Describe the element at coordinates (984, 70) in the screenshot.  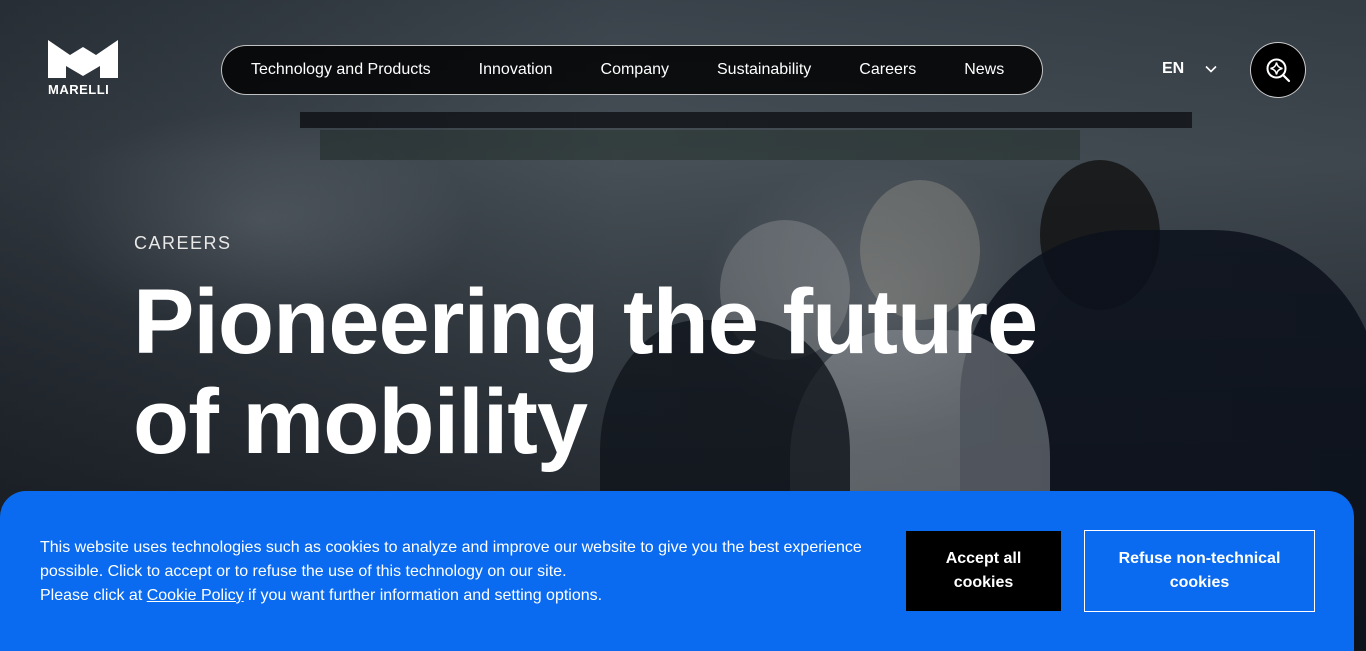
I see `nav-item-news: News` at that location.